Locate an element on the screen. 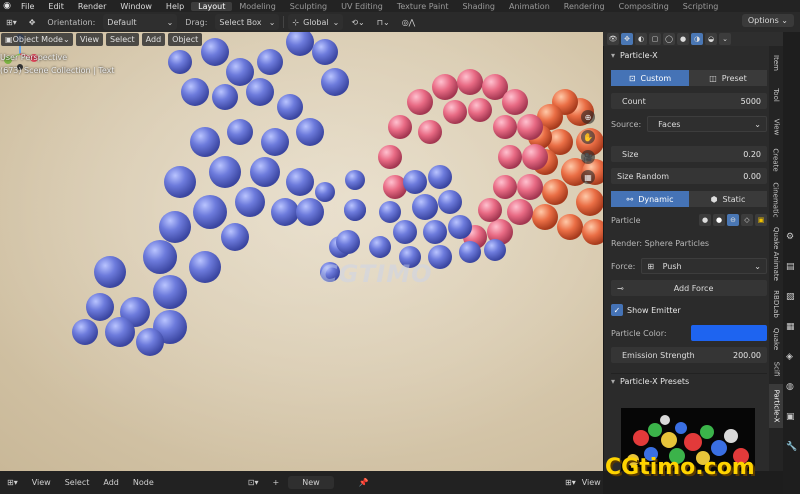  zoom-icon: ⊕ is located at coordinates (588, 117).